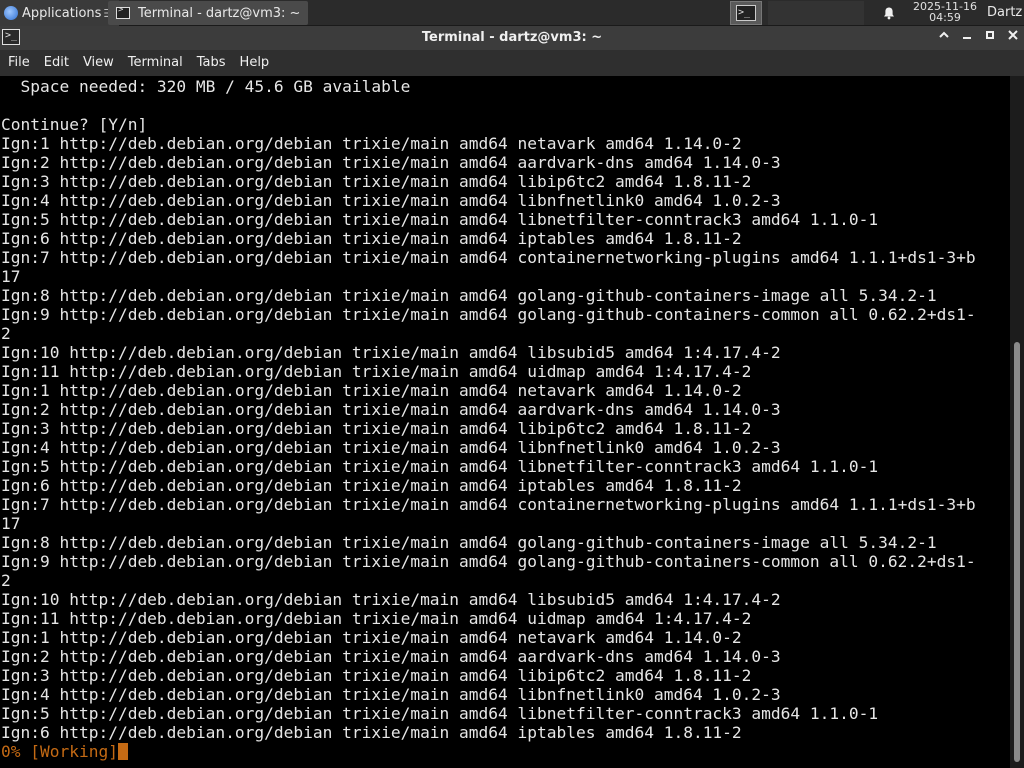 This screenshot has width=1024, height=768. Describe the element at coordinates (123, 12) in the screenshot. I see `terminal-icon` at that location.